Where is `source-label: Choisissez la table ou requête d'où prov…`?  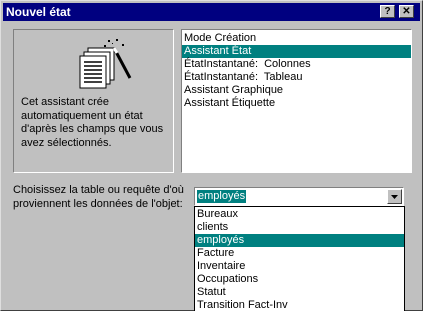 source-label: Choisissez la table ou requête d'où prov… is located at coordinates (98, 197).